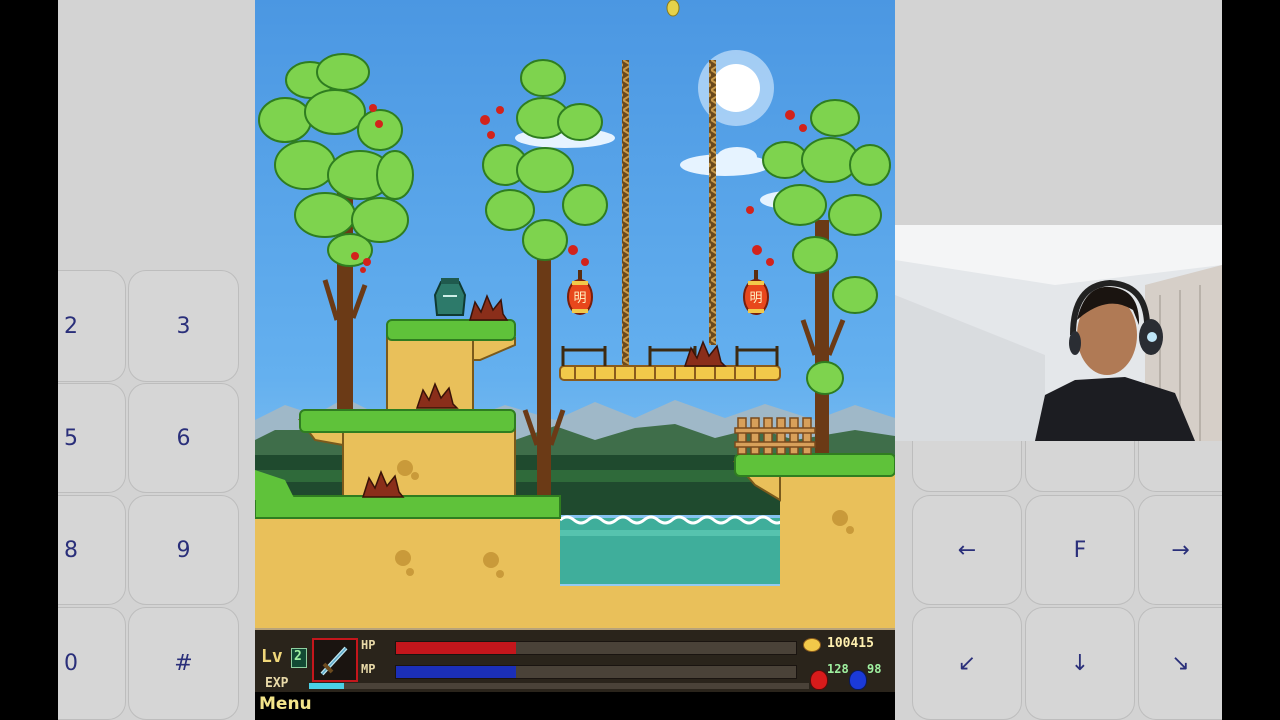  Describe the element at coordinates (272, 656) in the screenshot. I see `level-label: Lv` at that location.